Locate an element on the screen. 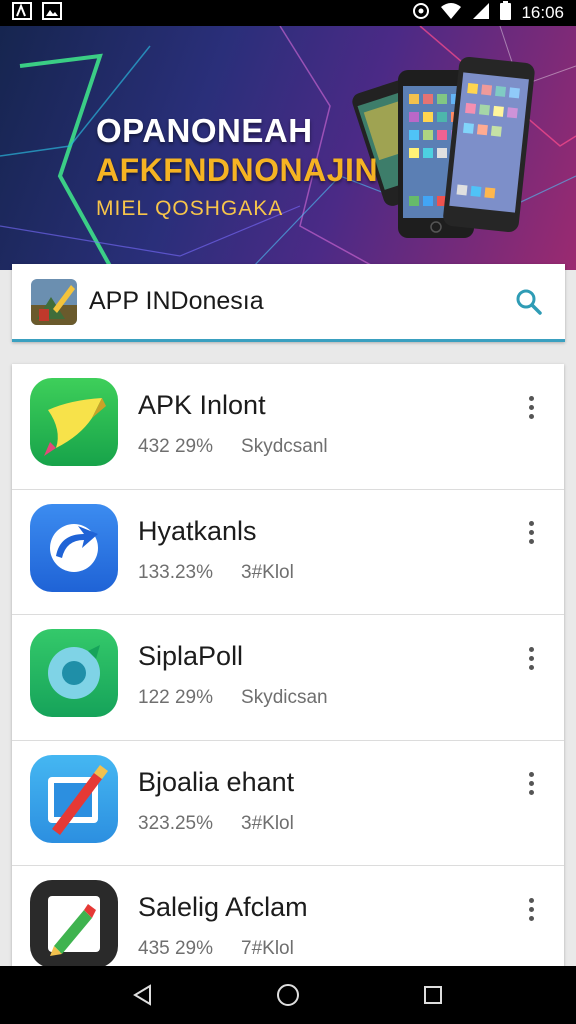 This screenshot has height=1024, width=576. list-item: Salelig Afclam 435 29% 7#Klol is located at coordinates (288, 917).